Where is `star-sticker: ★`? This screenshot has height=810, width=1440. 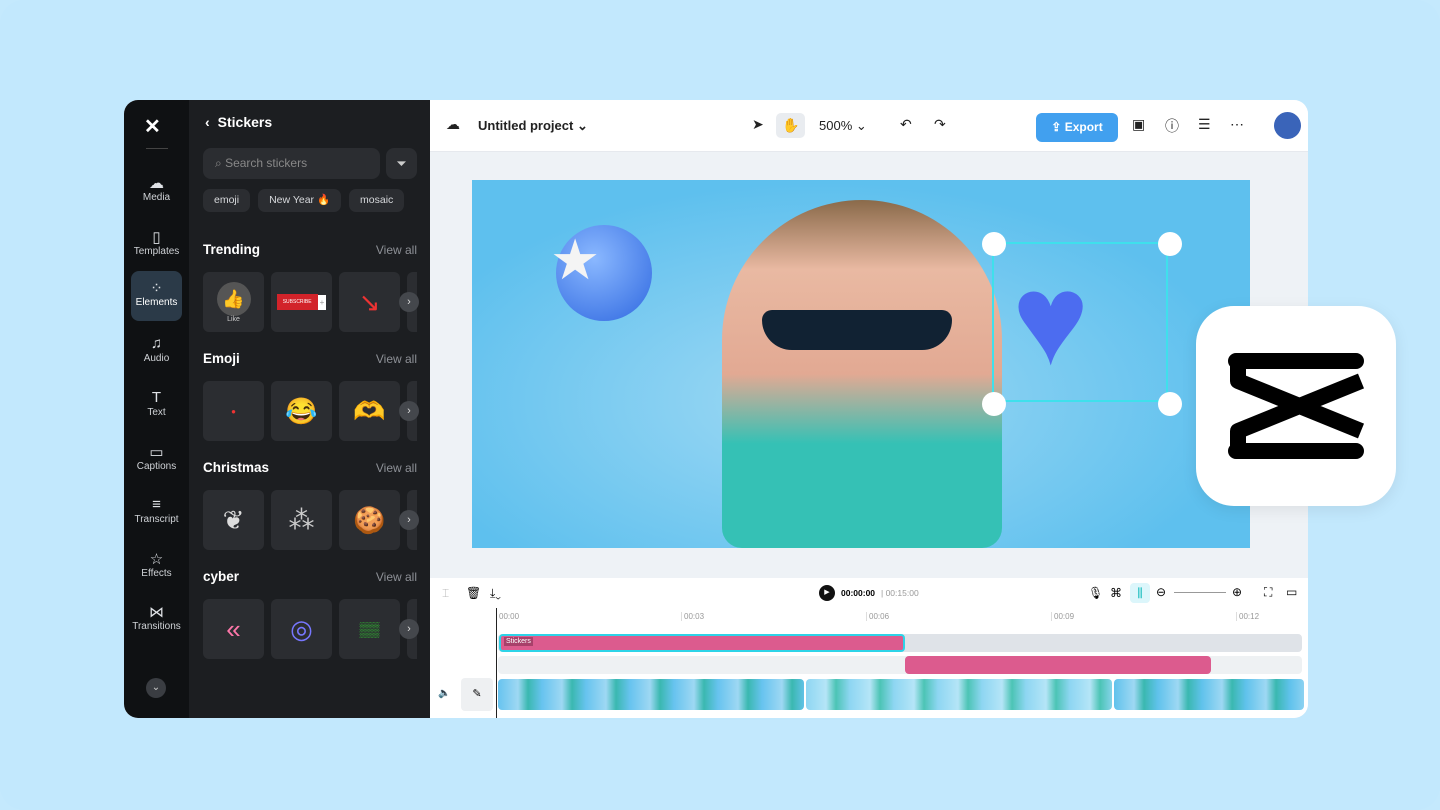
star-sticker: ★ is located at coordinates (601, 273).